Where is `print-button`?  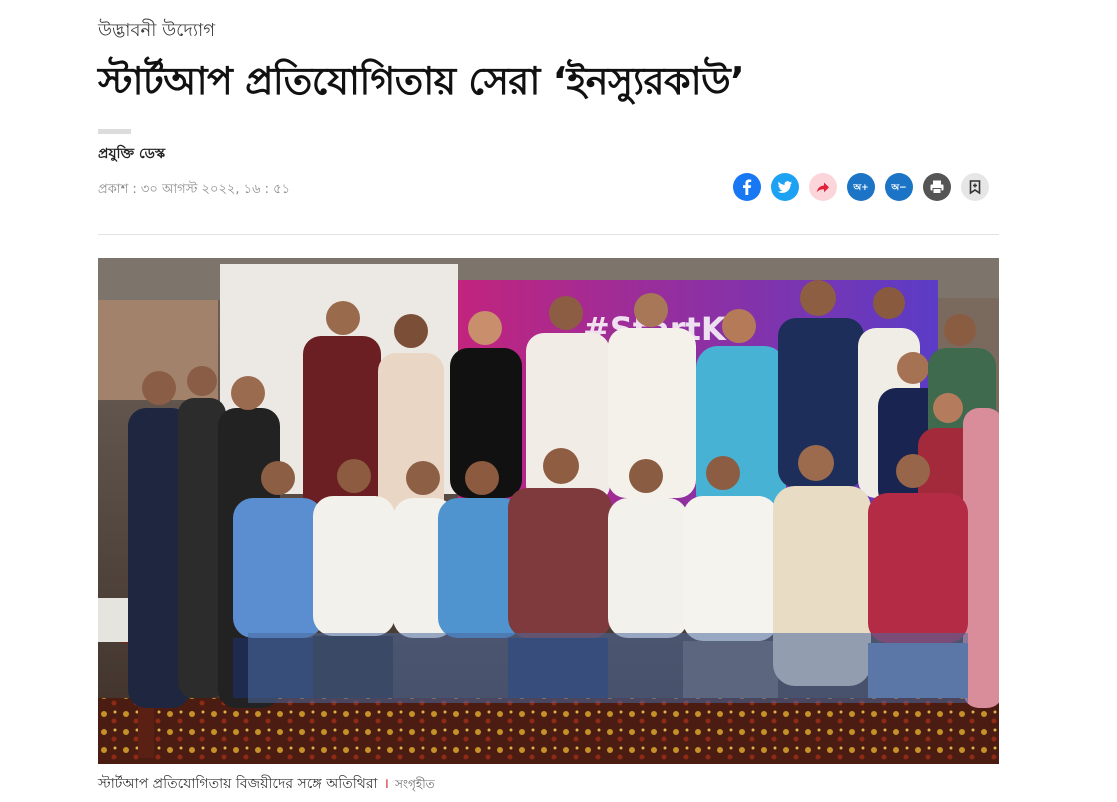 print-button is located at coordinates (937, 187).